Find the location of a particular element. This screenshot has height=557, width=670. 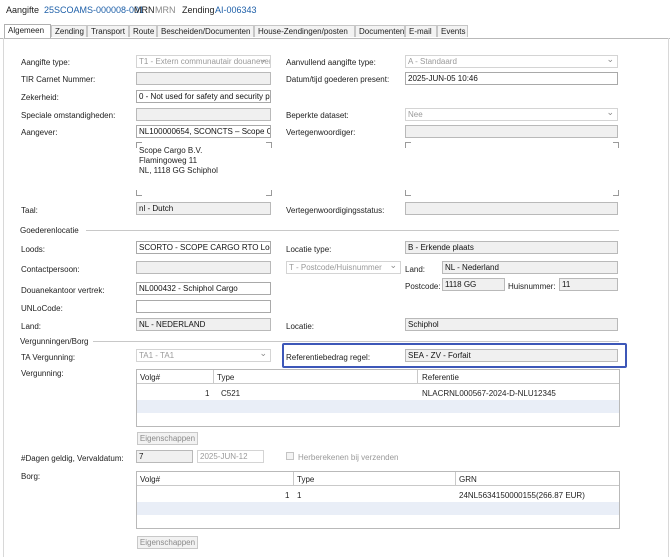

zending-label: Zending is located at coordinates (198, 10).